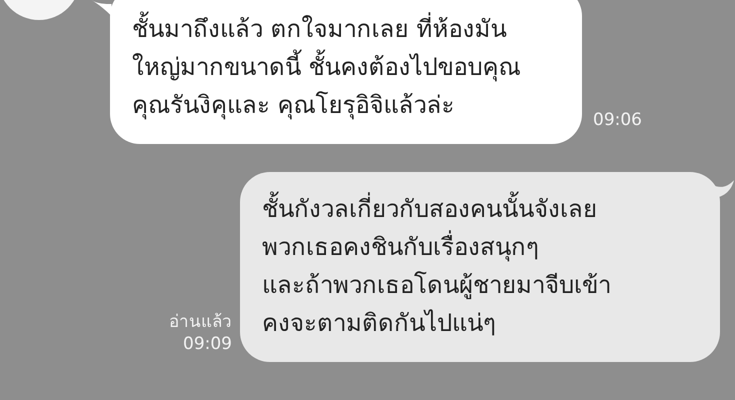 This screenshot has width=735, height=400. Describe the element at coordinates (617, 120) in the screenshot. I see `message-time: 09:06` at that location.